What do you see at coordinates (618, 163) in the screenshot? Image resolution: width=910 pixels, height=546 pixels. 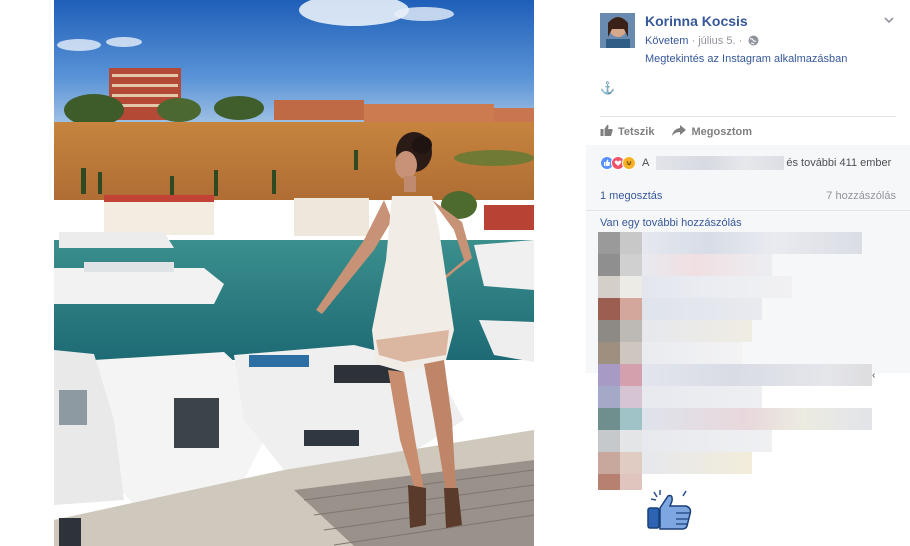 I see `reaction-icons` at bounding box center [618, 163].